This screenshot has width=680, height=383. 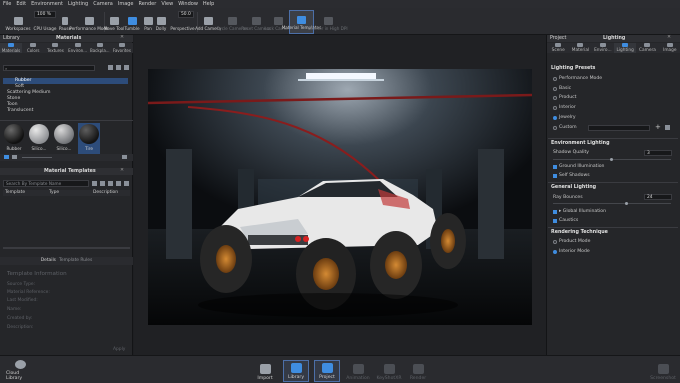 What do you see at coordinates (581, 166) in the screenshot?
I see `ground-illumination-label: Ground Illumination` at bounding box center [581, 166].